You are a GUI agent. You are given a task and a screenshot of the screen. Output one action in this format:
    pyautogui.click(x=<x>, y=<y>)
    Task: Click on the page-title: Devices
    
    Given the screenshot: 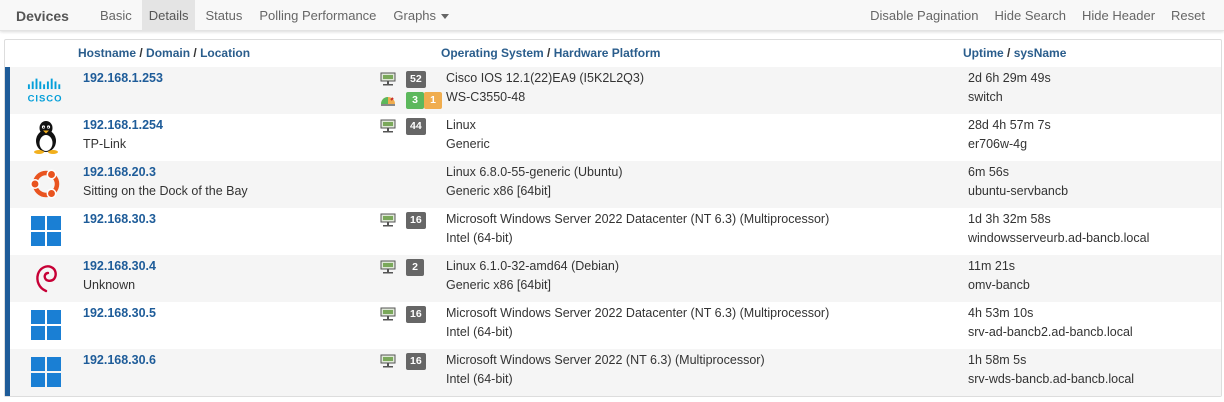 What is the action you would take?
    pyautogui.click(x=42, y=15)
    